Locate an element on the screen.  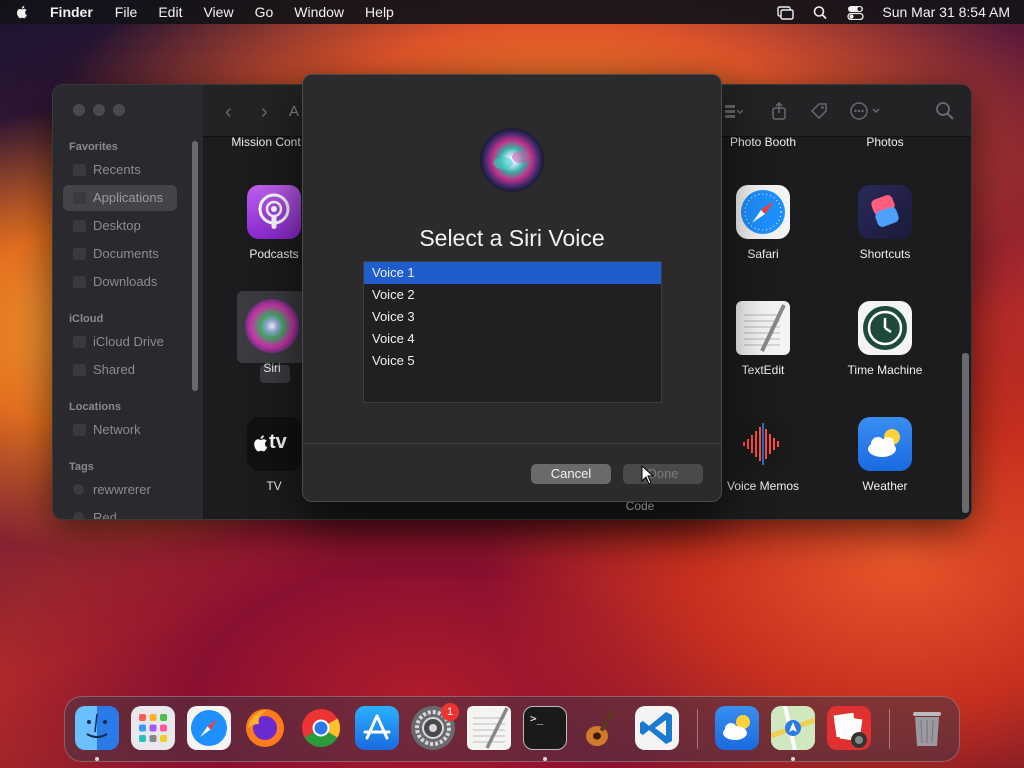
sidebar-item-applications: Applications is located at coordinates (120, 198).